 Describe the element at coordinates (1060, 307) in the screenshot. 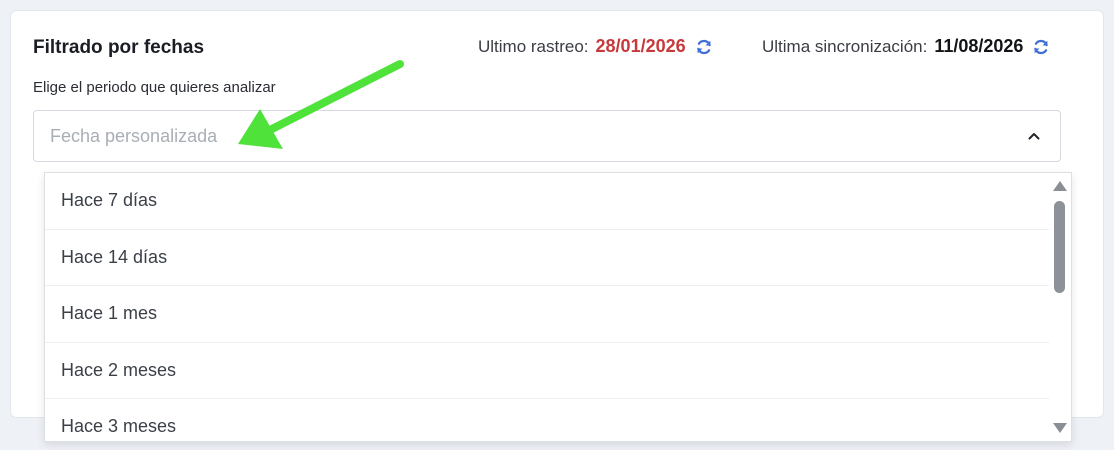

I see `dropdown-scrollbar` at that location.